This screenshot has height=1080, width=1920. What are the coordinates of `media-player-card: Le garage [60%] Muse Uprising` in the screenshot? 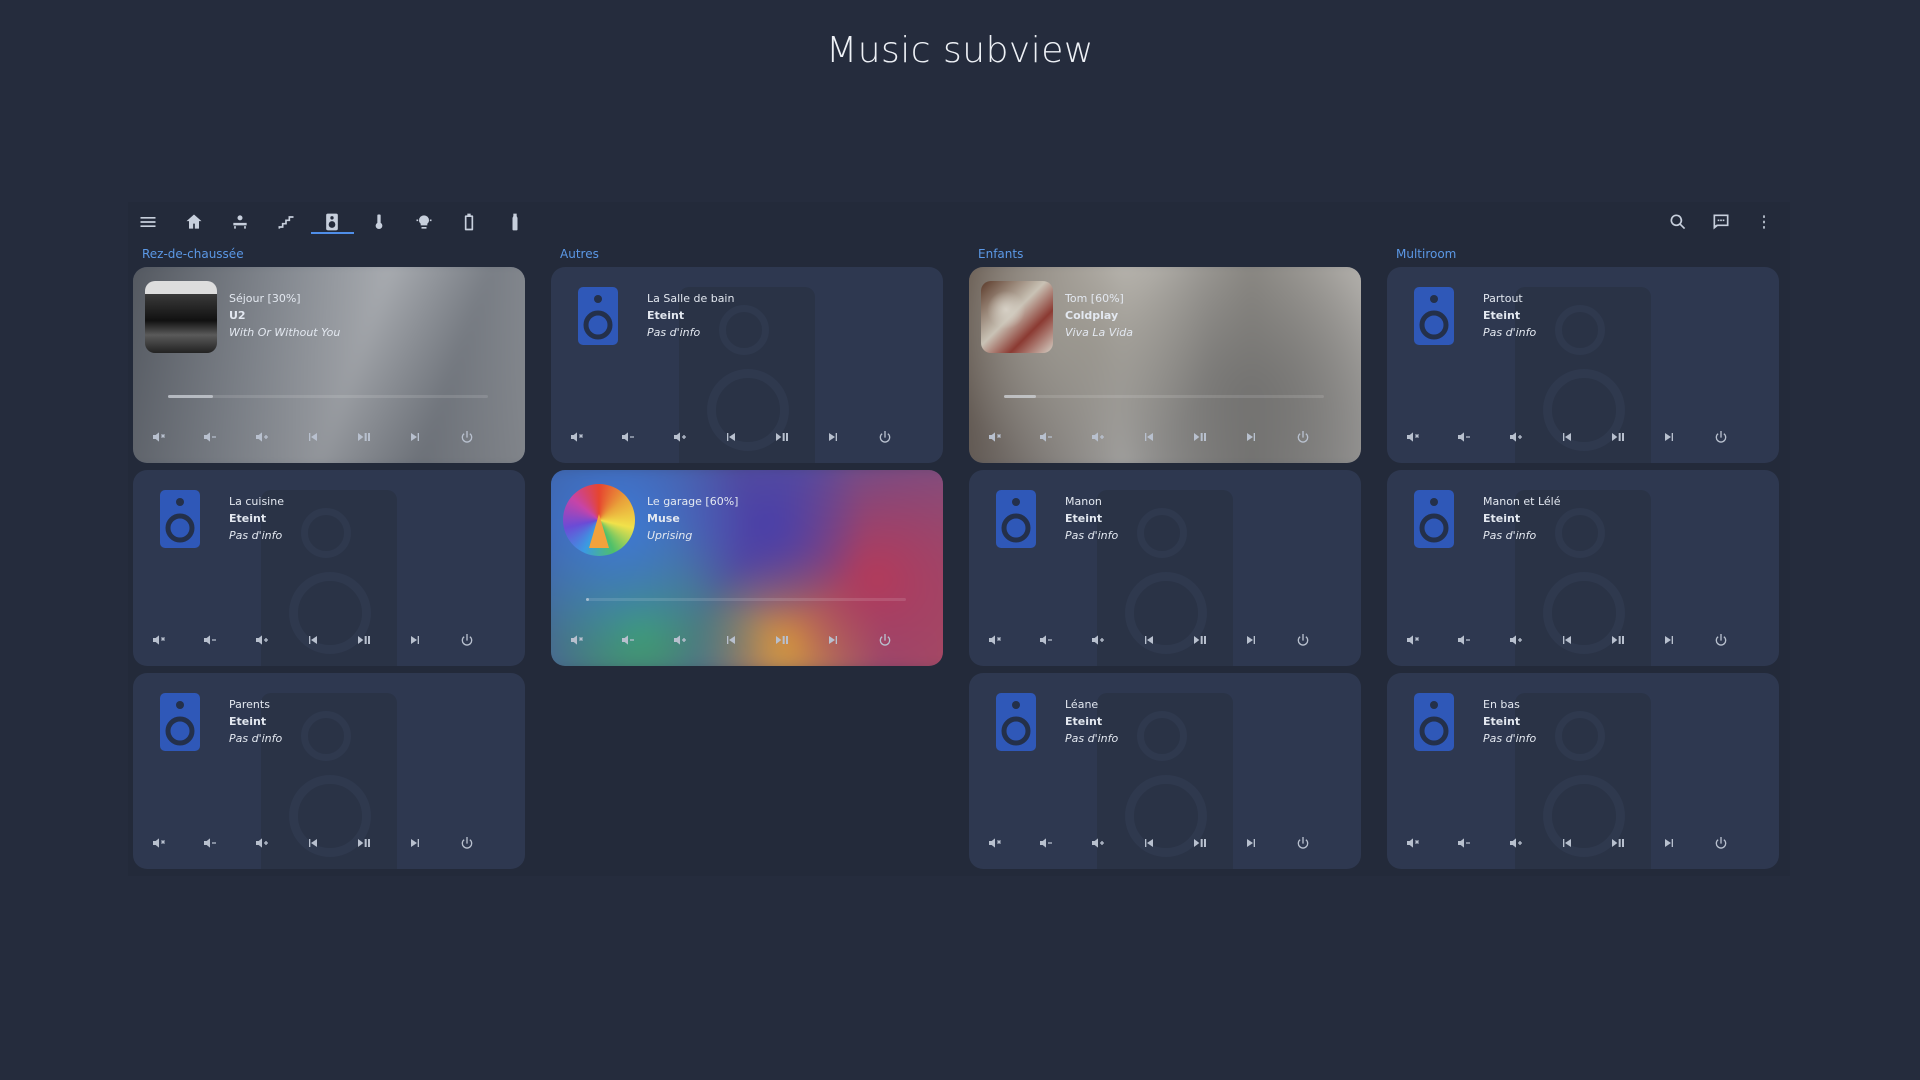 It's located at (747, 568).